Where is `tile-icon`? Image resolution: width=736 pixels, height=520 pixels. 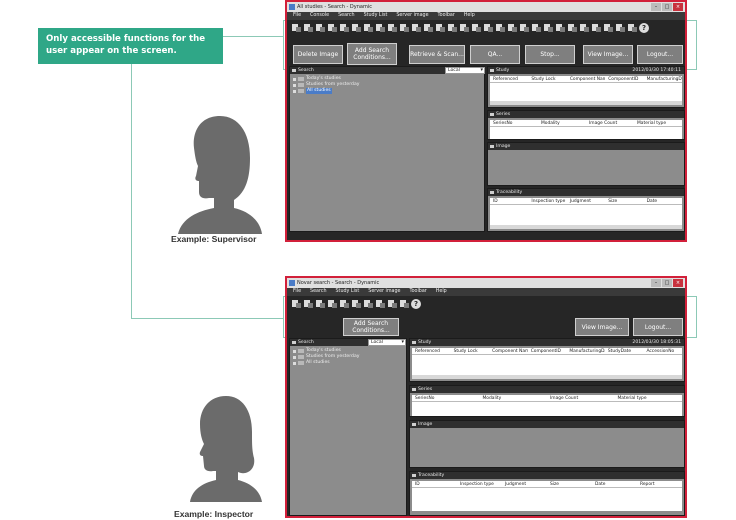
tile-icon is located at coordinates (608, 28).